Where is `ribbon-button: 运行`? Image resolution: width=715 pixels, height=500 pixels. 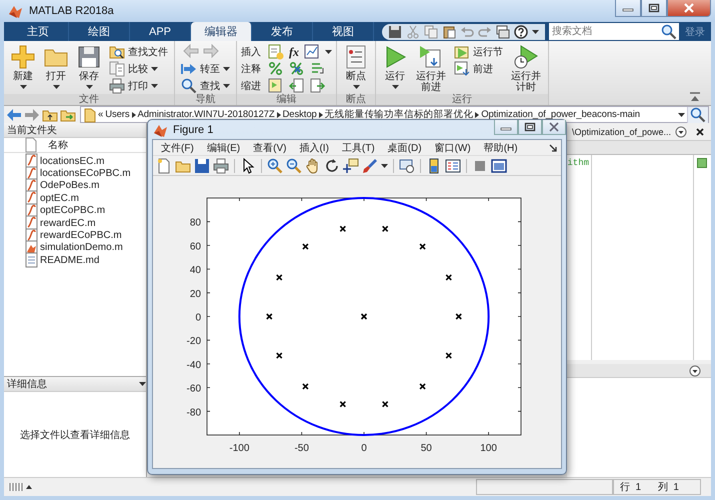
ribbon-button: 运行 is located at coordinates (395, 69).